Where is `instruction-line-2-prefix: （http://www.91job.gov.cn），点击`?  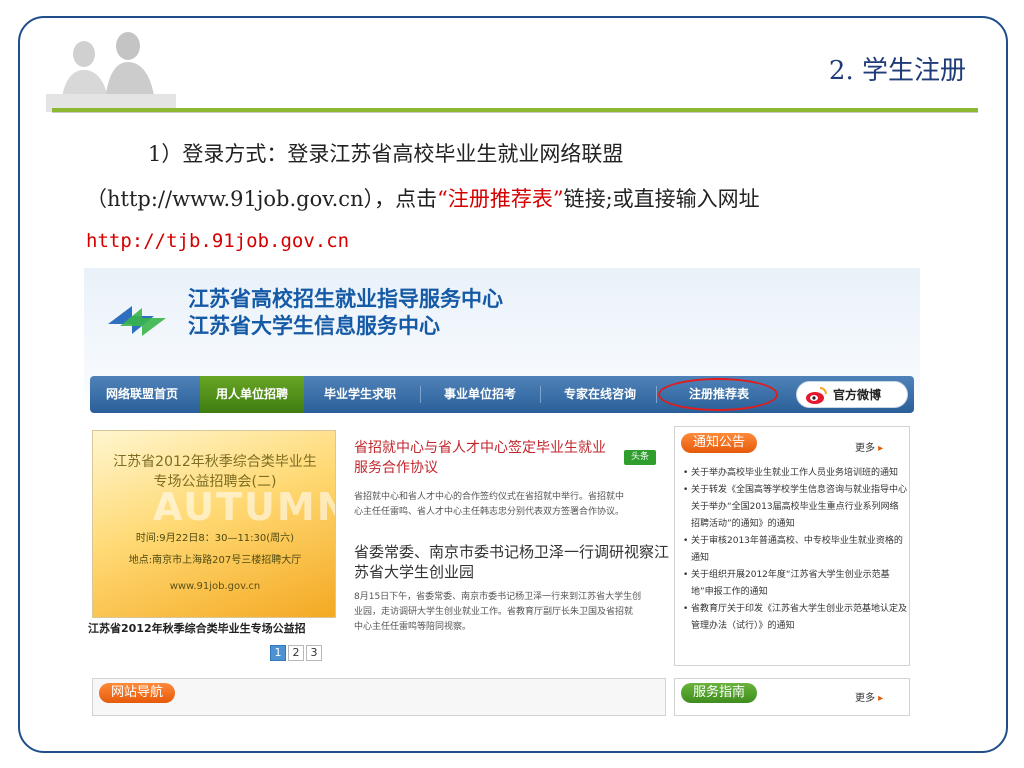
instruction-line-2-prefix: （http://www.91job.gov.cn），点击 is located at coordinates (262, 199).